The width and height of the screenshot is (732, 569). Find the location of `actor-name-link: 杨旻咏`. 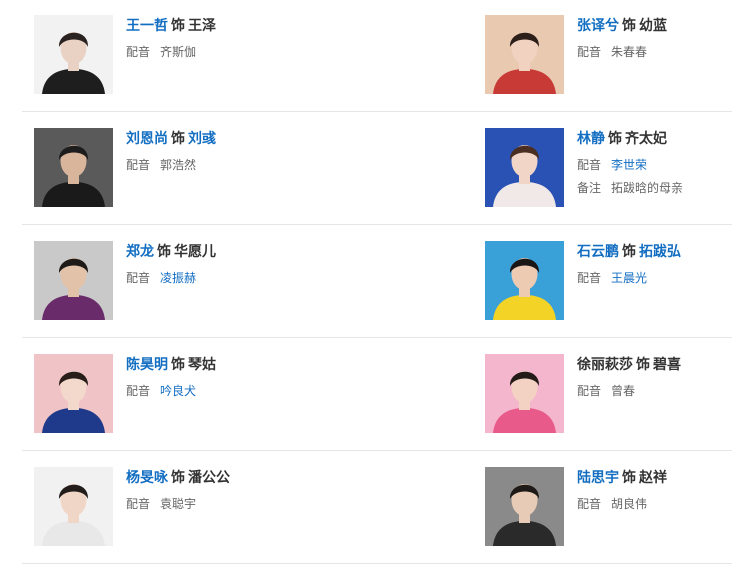

actor-name-link: 杨旻咏 is located at coordinates (147, 478).